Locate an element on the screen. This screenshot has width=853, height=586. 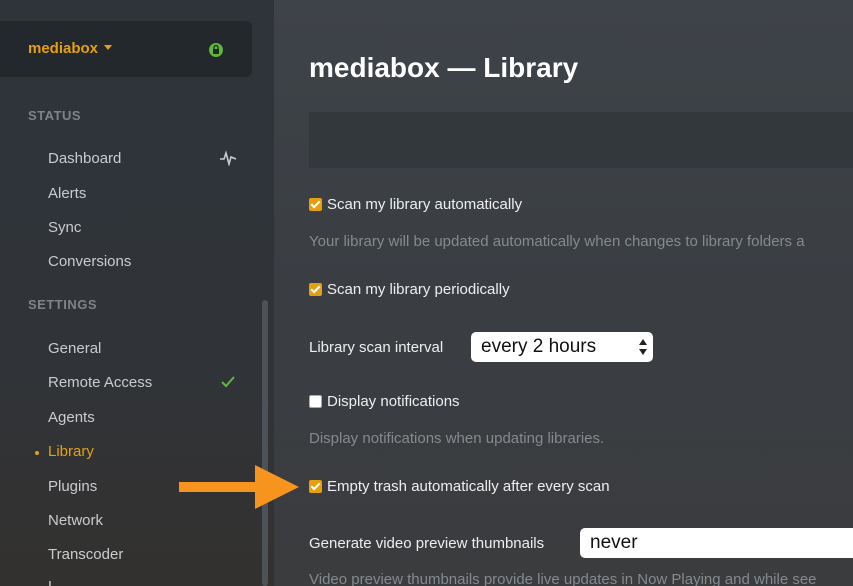
sidebar-item-dashboard: Dashboard is located at coordinates (84, 158).